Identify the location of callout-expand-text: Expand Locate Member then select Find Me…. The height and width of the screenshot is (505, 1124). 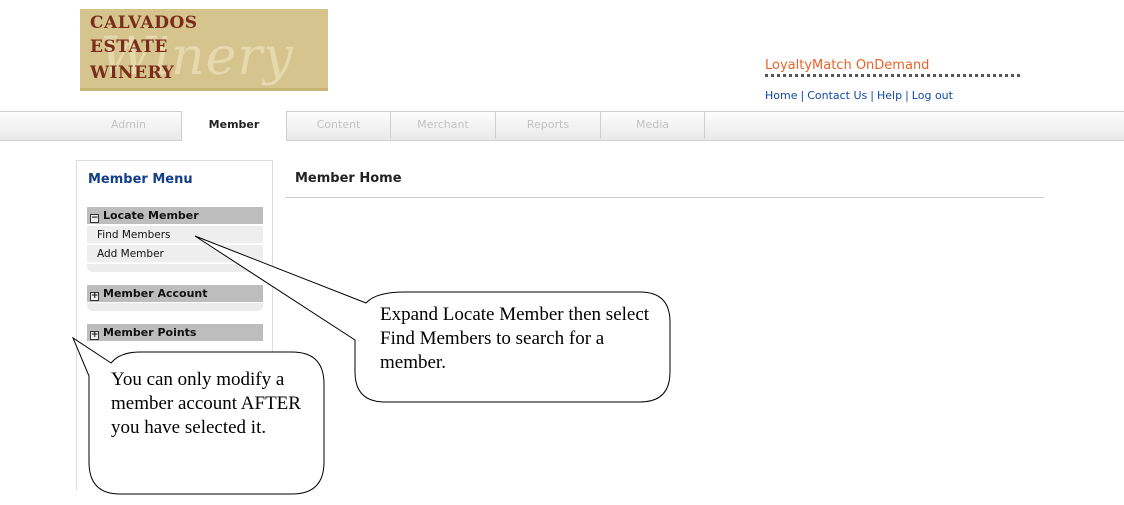
(515, 338).